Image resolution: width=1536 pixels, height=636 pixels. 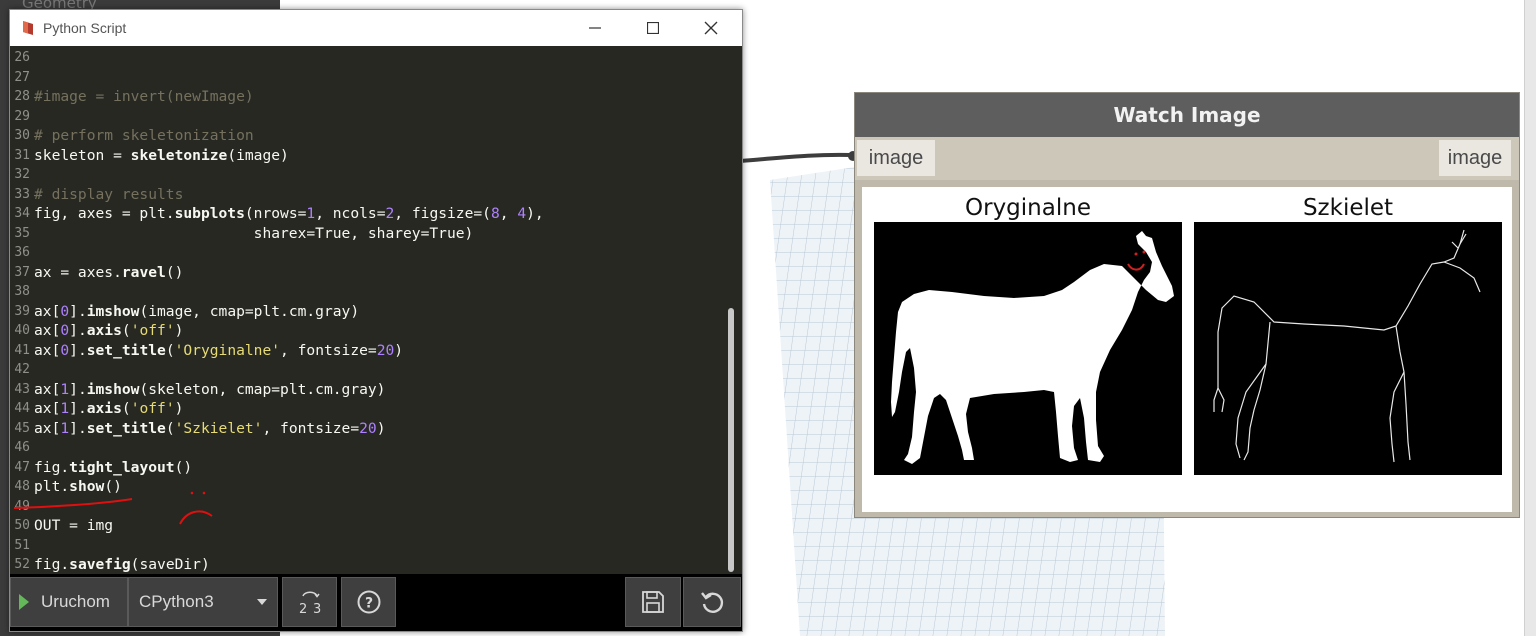 I want to click on original-horse-image, so click(x=1028, y=348).